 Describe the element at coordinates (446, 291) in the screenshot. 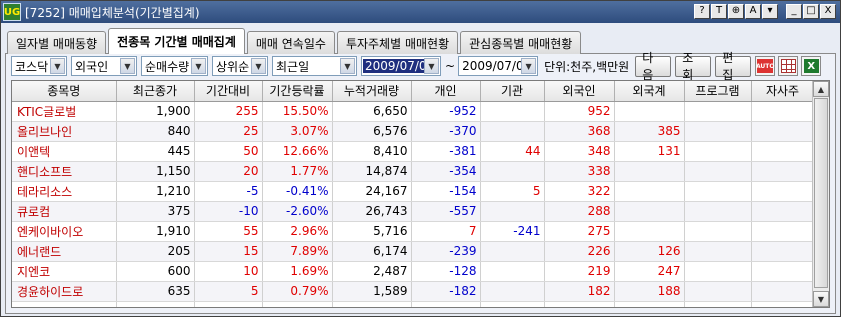

I see `cell-individual: -182` at that location.